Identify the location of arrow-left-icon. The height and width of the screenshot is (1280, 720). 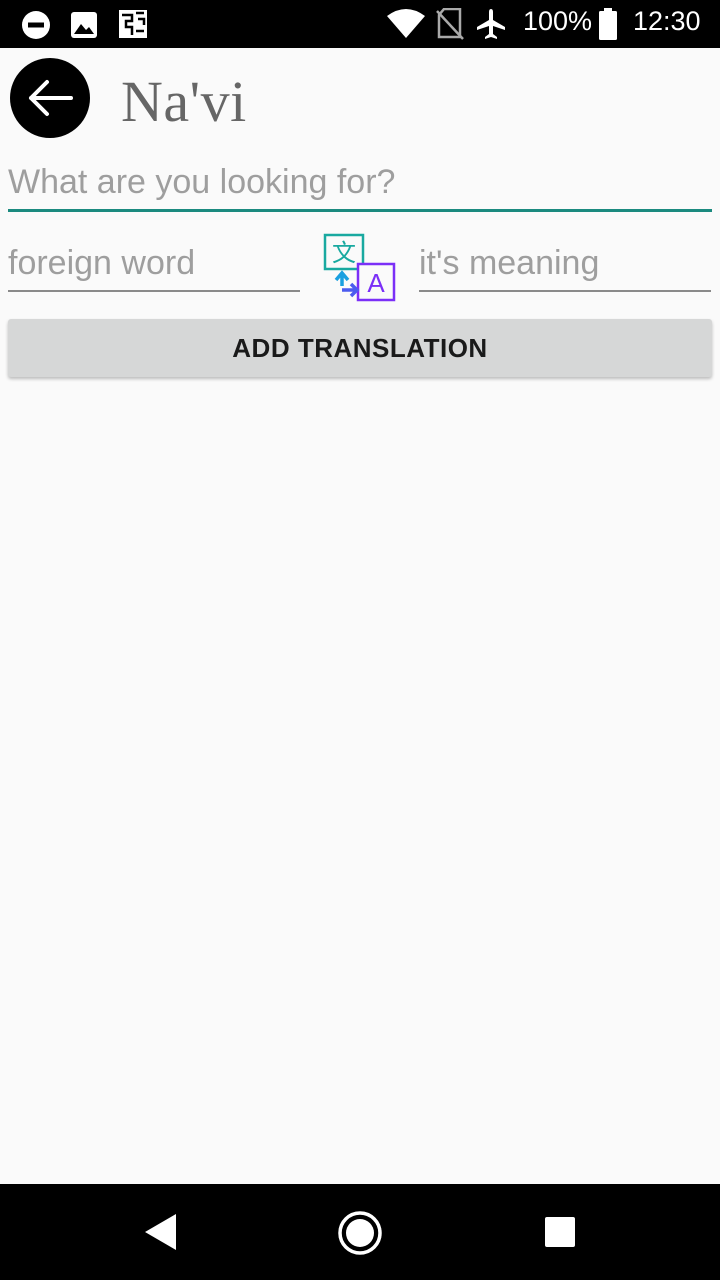
(51, 98).